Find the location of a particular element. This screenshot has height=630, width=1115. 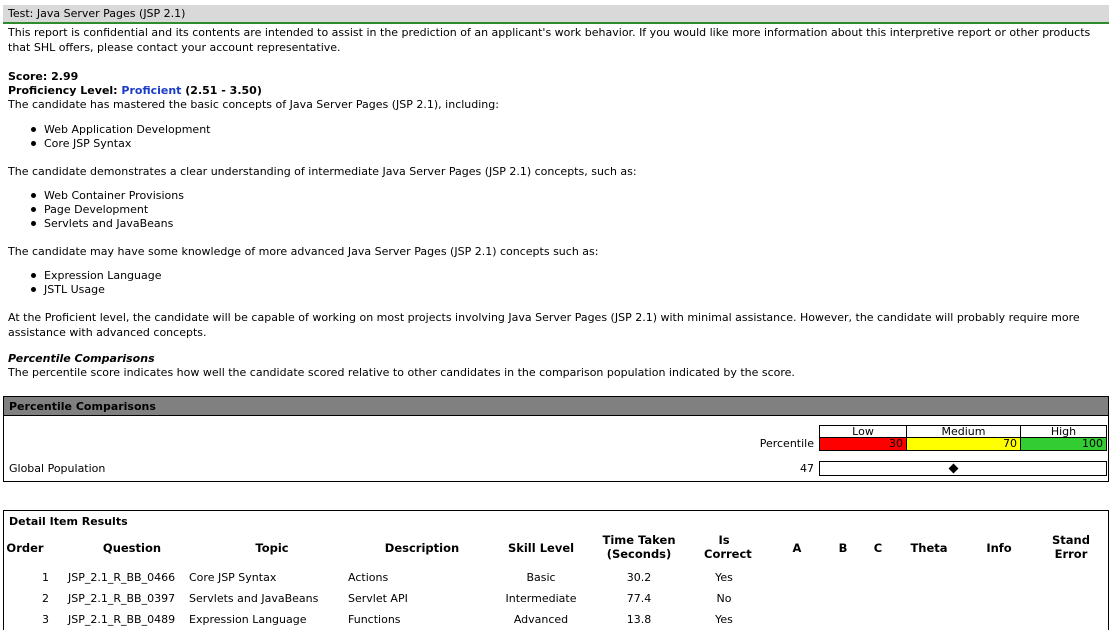

title-underline is located at coordinates (556, 23).